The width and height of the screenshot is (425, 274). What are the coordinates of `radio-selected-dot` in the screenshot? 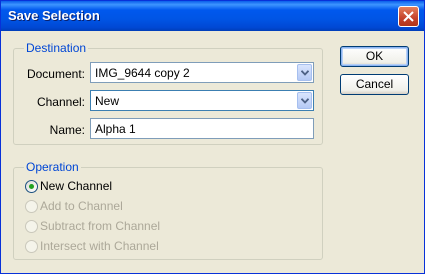 It's located at (31, 186).